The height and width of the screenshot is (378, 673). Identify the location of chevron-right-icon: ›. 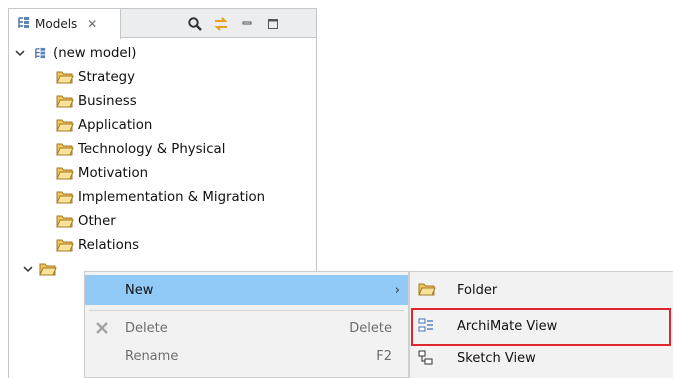
(397, 290).